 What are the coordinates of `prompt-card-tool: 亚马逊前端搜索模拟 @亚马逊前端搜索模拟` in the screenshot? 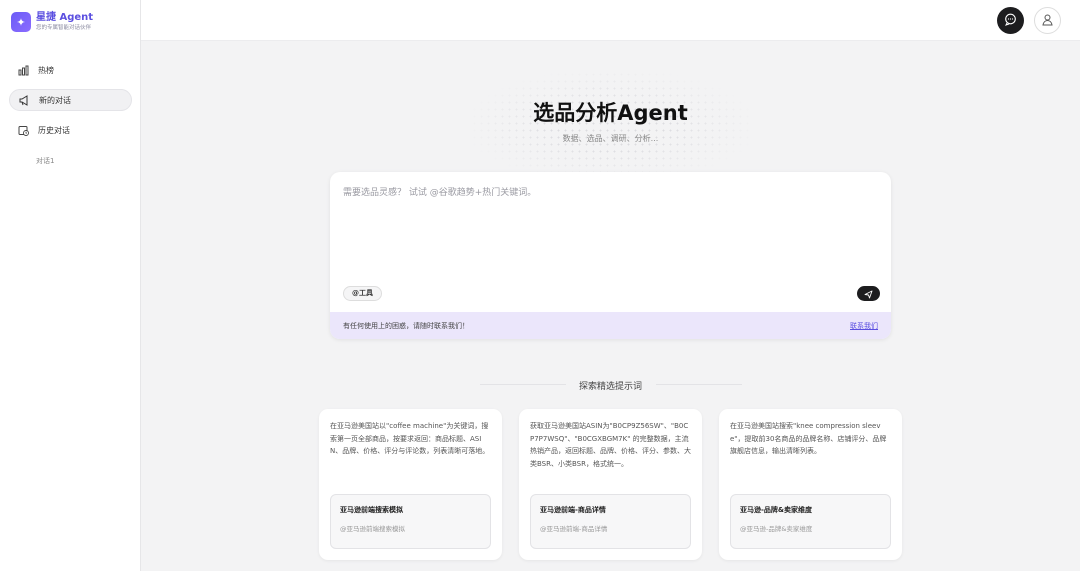 It's located at (410, 521).